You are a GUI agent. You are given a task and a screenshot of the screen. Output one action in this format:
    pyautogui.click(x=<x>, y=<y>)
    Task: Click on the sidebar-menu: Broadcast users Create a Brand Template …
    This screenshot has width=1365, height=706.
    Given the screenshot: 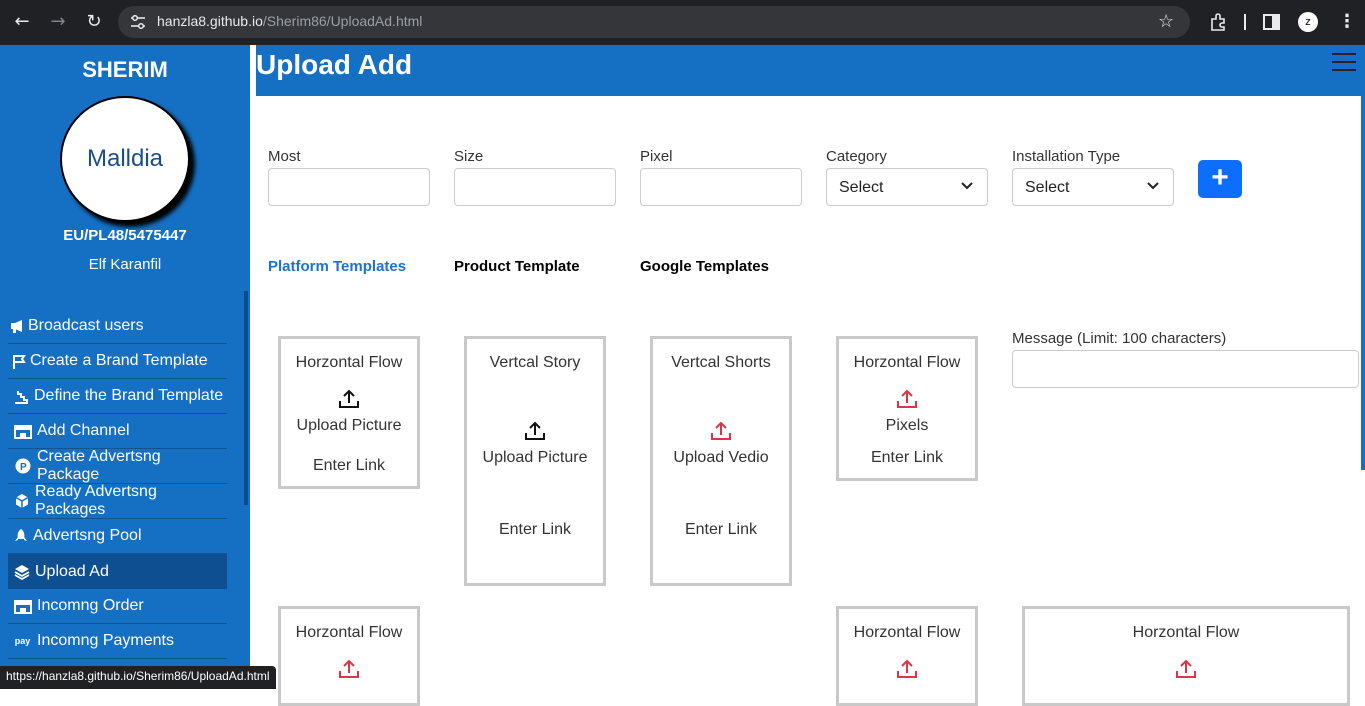 What is the action you would take?
    pyautogui.click(x=117, y=484)
    